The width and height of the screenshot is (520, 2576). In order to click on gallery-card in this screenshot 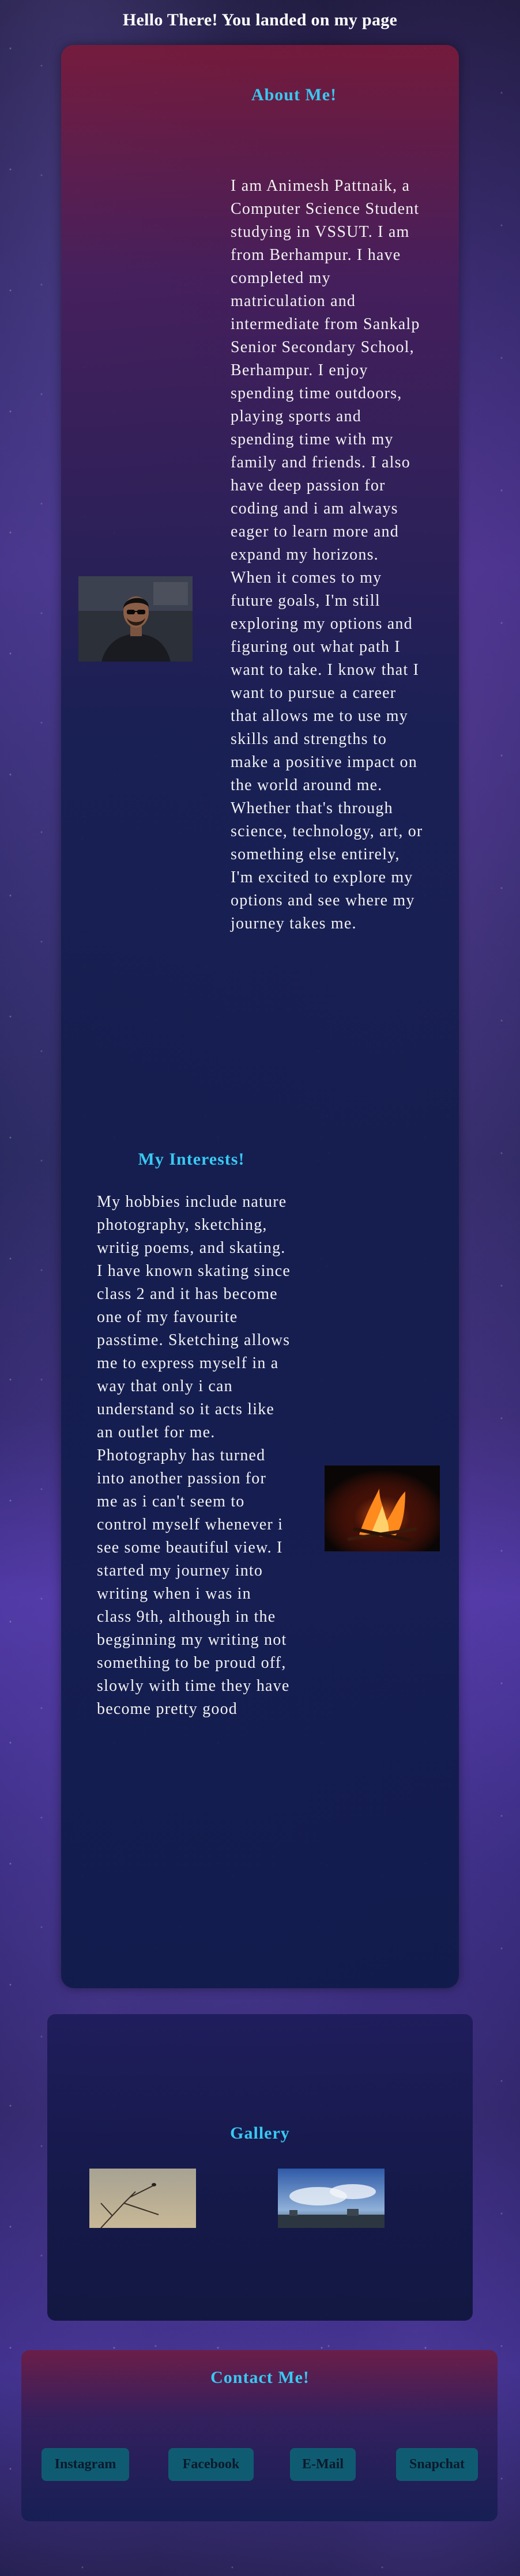, I will do `click(260, 2167)`.